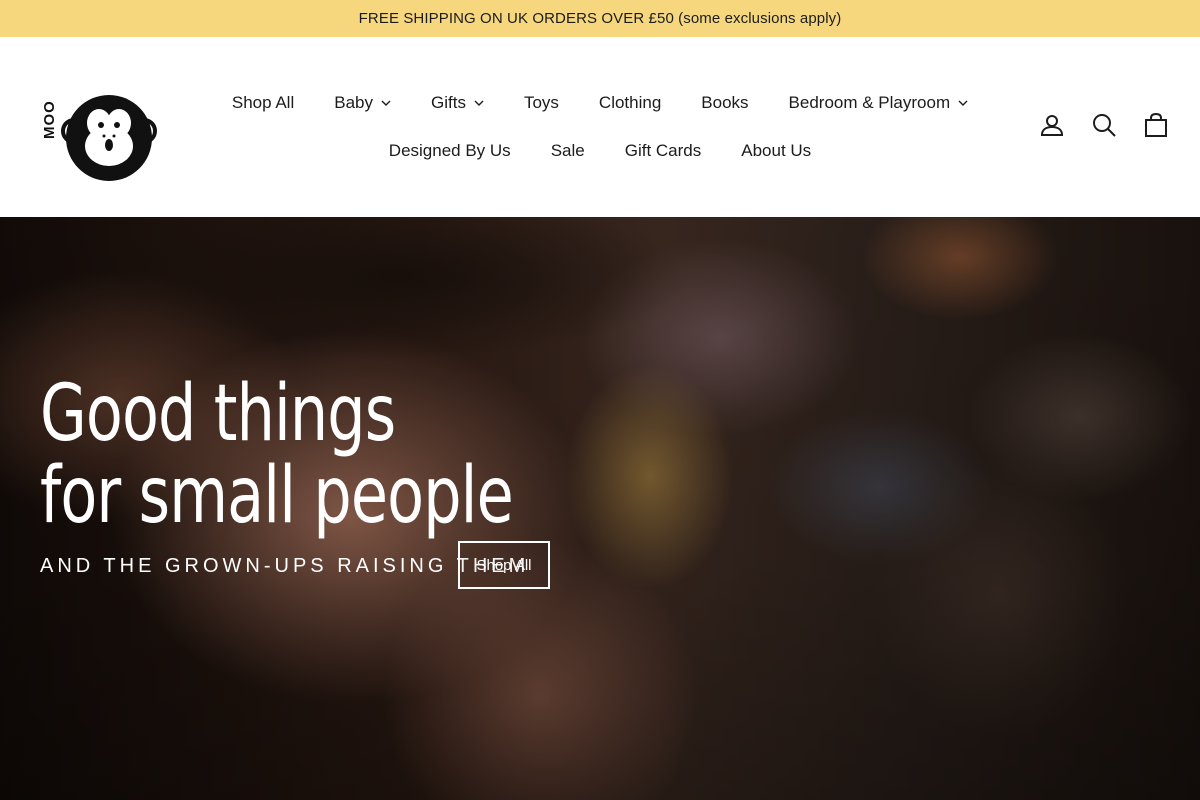  I want to click on nav-item-label: Clothing, so click(630, 102).